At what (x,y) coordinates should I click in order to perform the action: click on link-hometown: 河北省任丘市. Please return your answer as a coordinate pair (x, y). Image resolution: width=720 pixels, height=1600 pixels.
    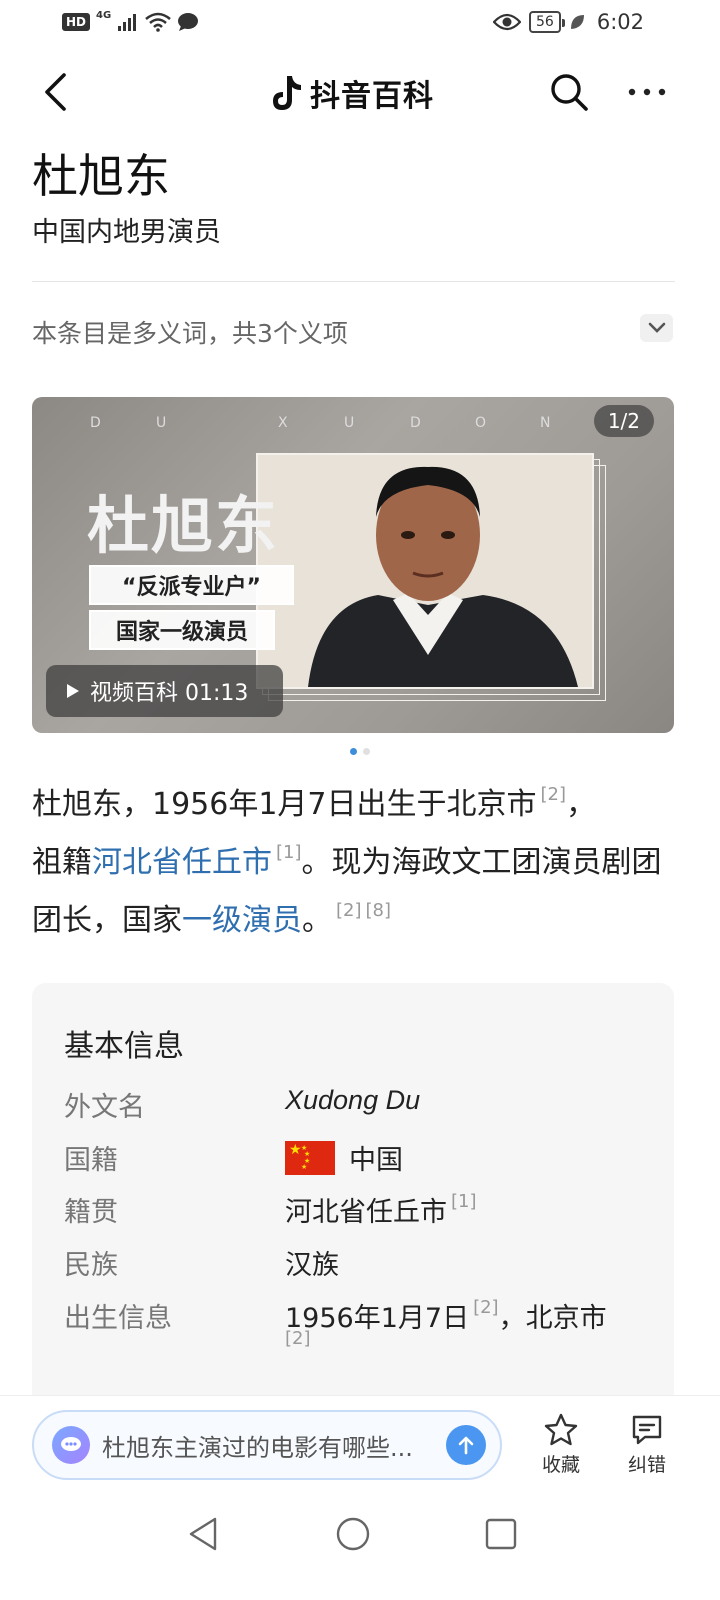
    Looking at the image, I should click on (182, 862).